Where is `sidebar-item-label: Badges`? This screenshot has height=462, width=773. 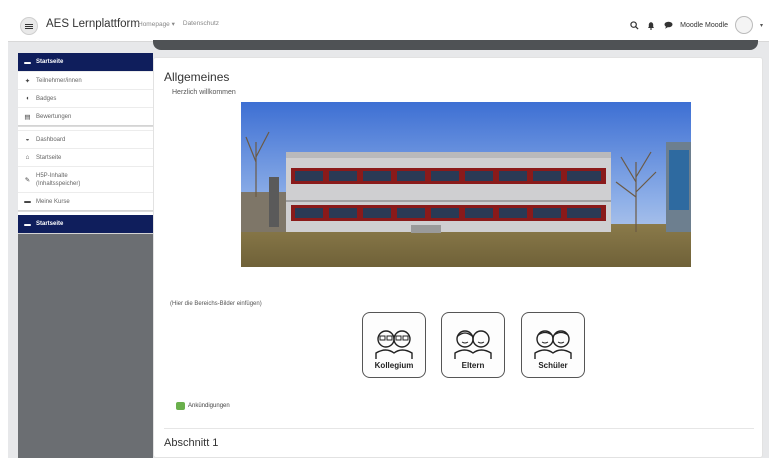 sidebar-item-label: Badges is located at coordinates (46, 98).